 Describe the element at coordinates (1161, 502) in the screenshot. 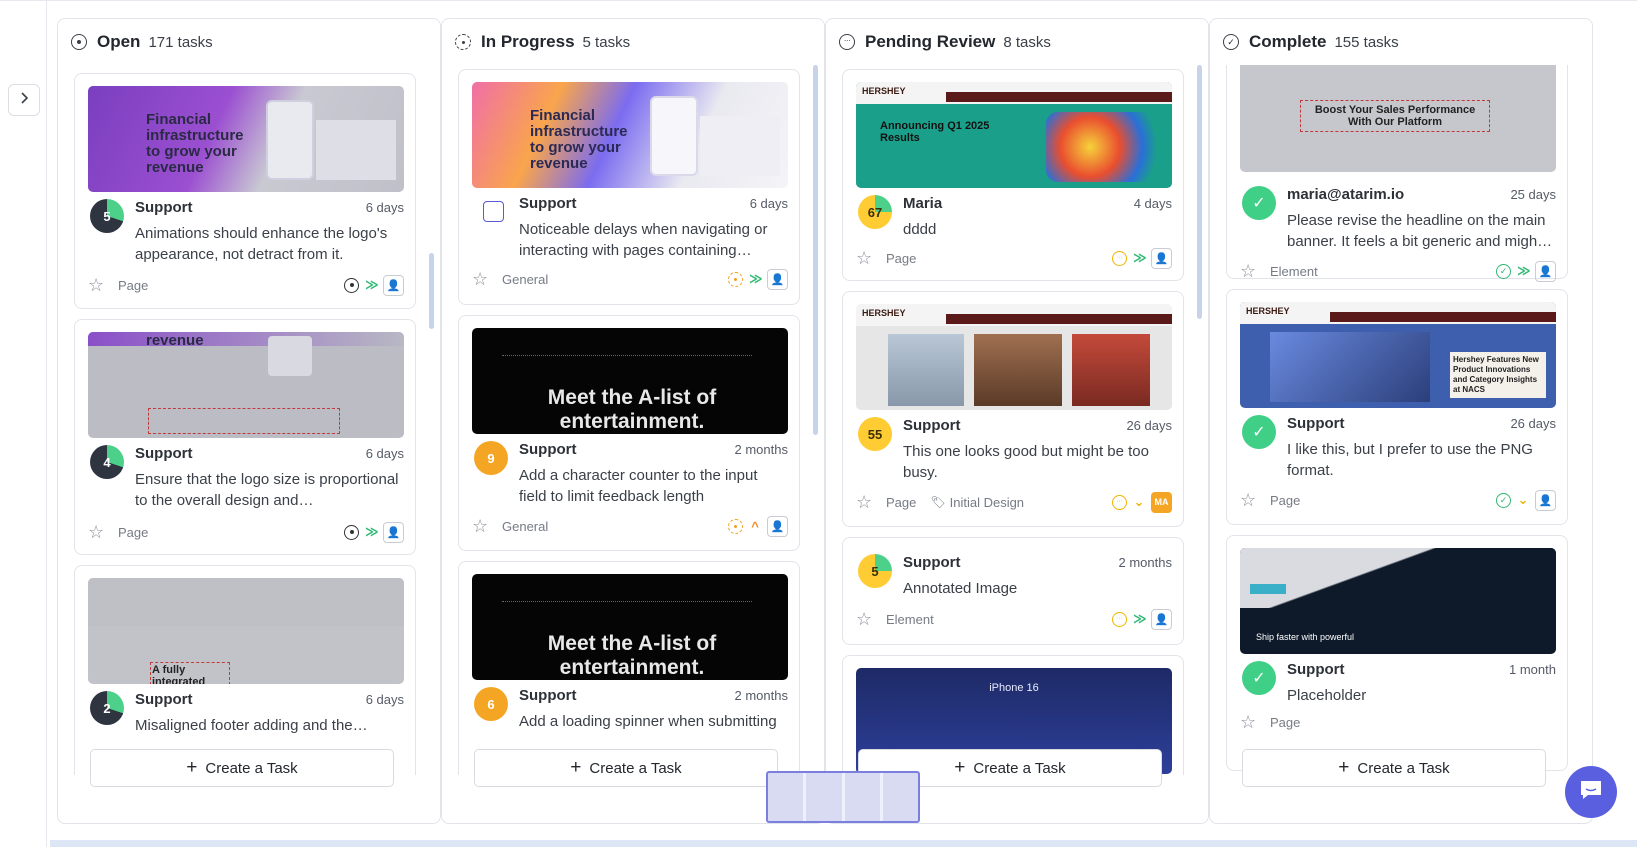

I see `assignee-avatar: MA` at that location.